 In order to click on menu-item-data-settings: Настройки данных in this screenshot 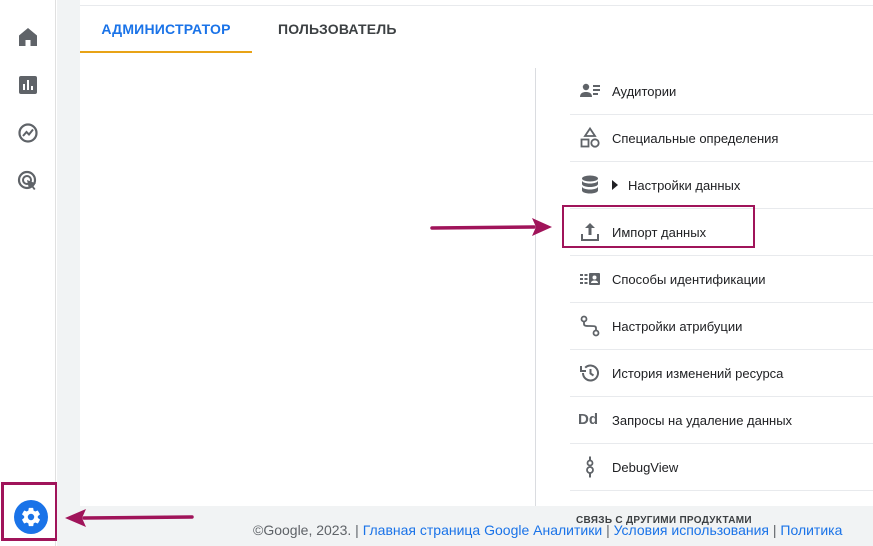, I will do `click(721, 185)`.